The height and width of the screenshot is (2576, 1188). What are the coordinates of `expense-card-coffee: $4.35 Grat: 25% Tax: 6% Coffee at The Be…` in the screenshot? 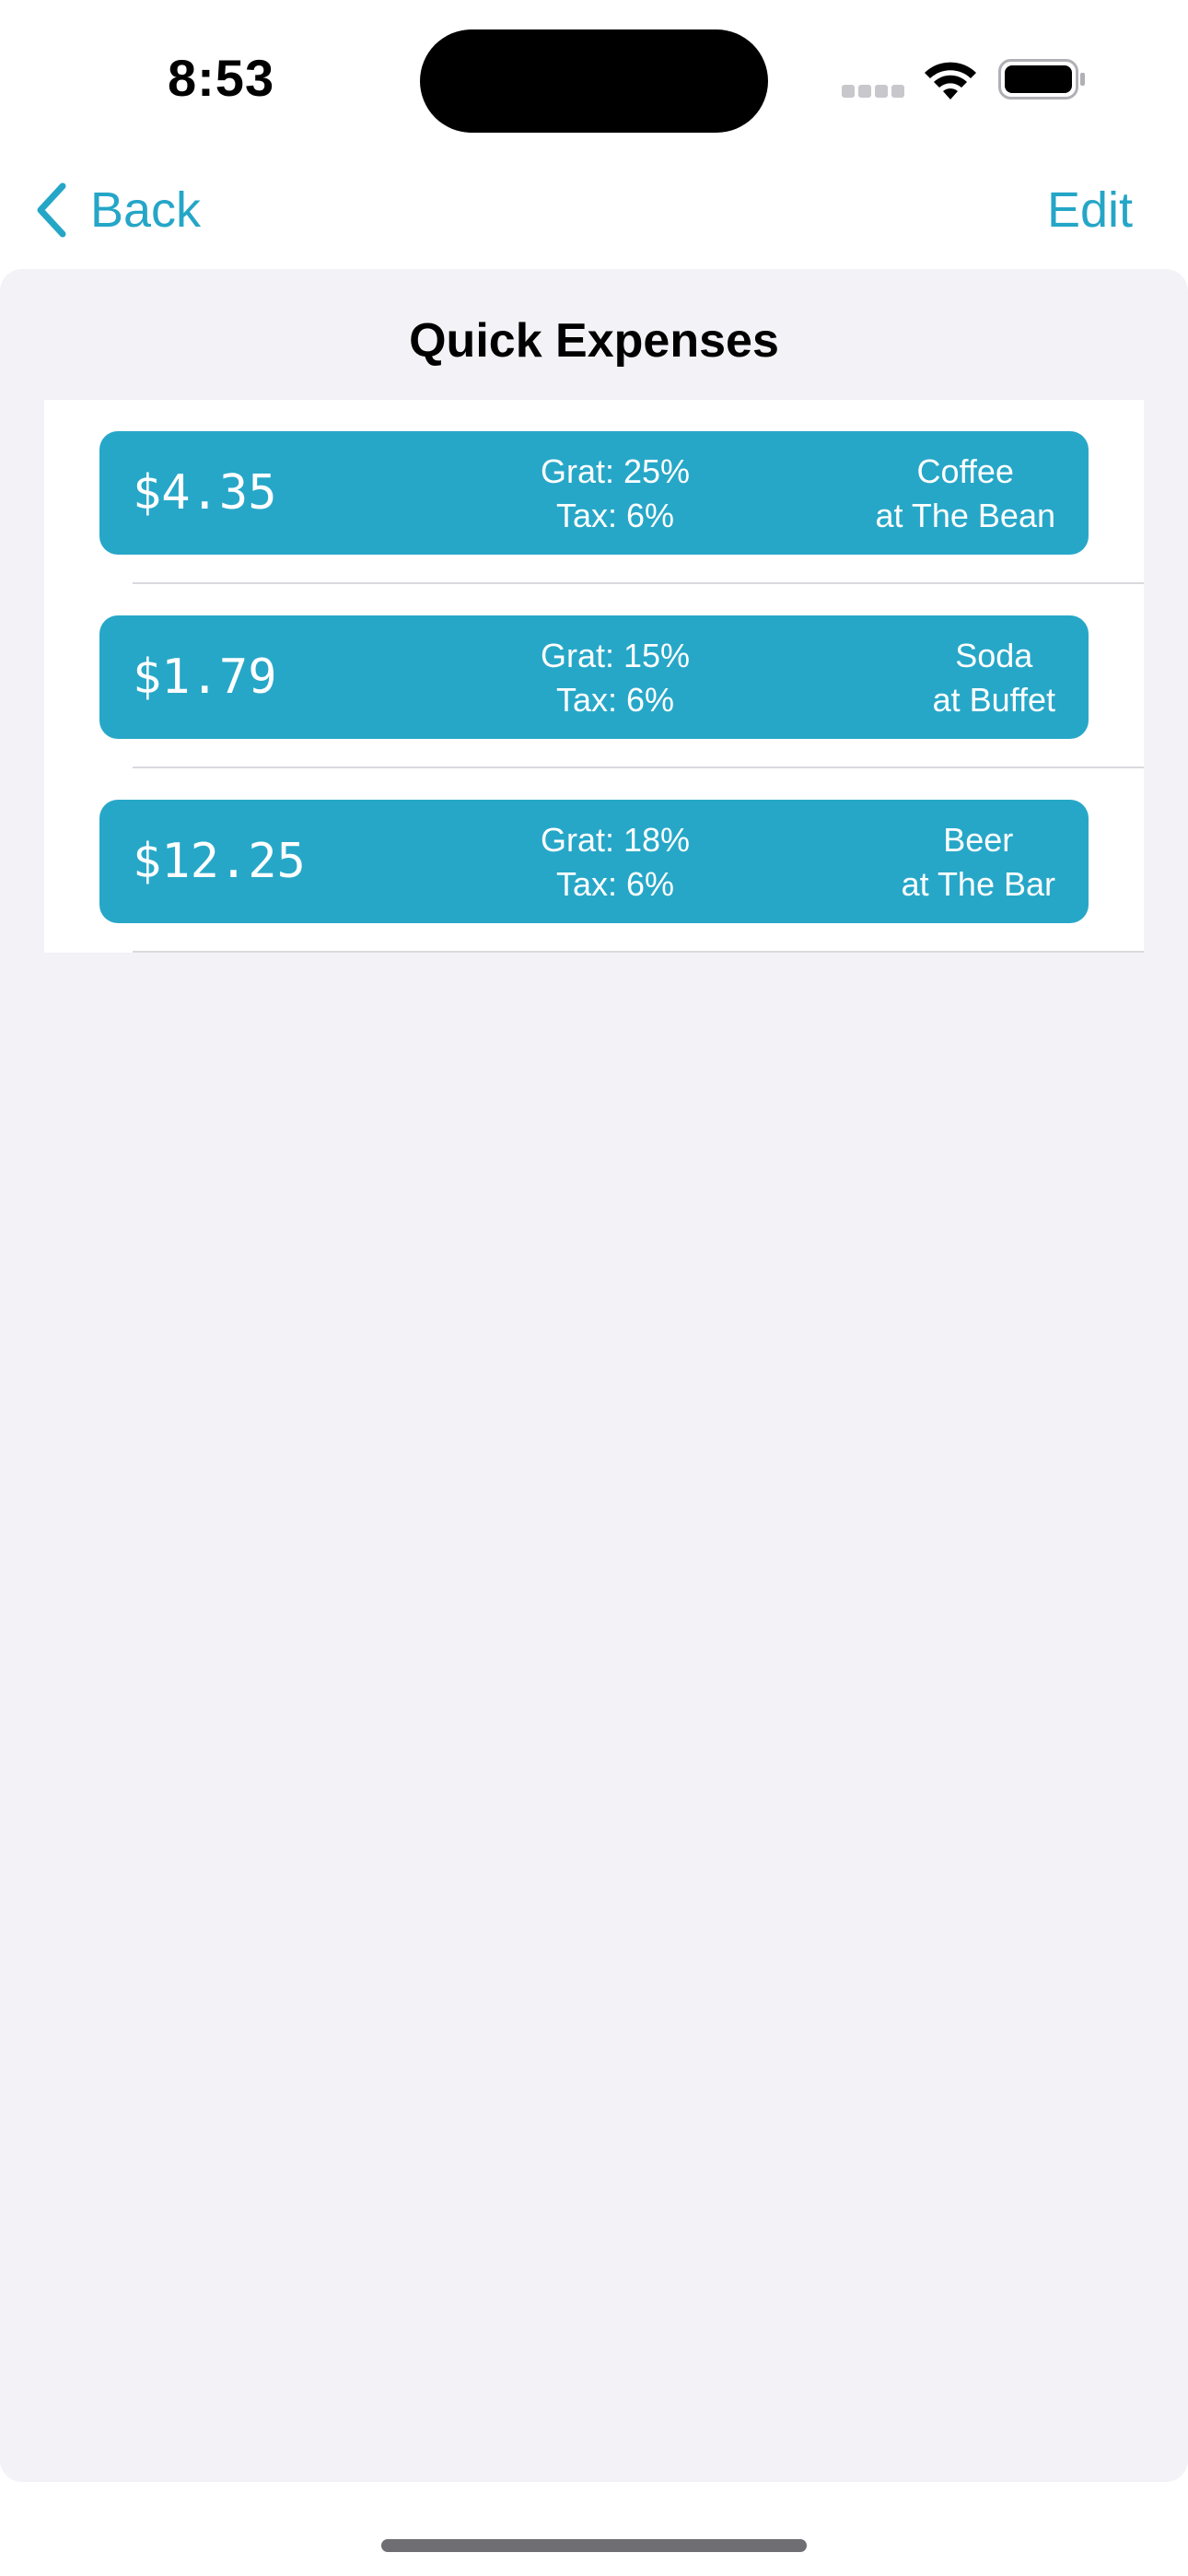 It's located at (594, 493).